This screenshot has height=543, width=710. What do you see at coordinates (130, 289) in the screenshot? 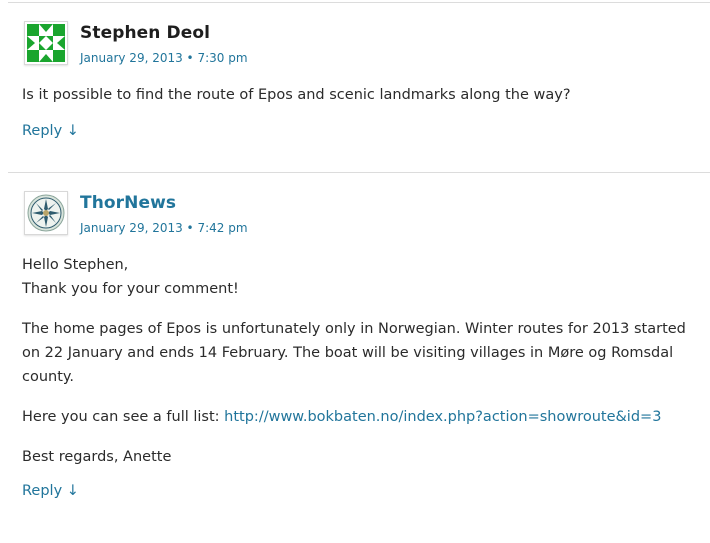
I see `thanks-line: Thank you for your comment!` at bounding box center [130, 289].